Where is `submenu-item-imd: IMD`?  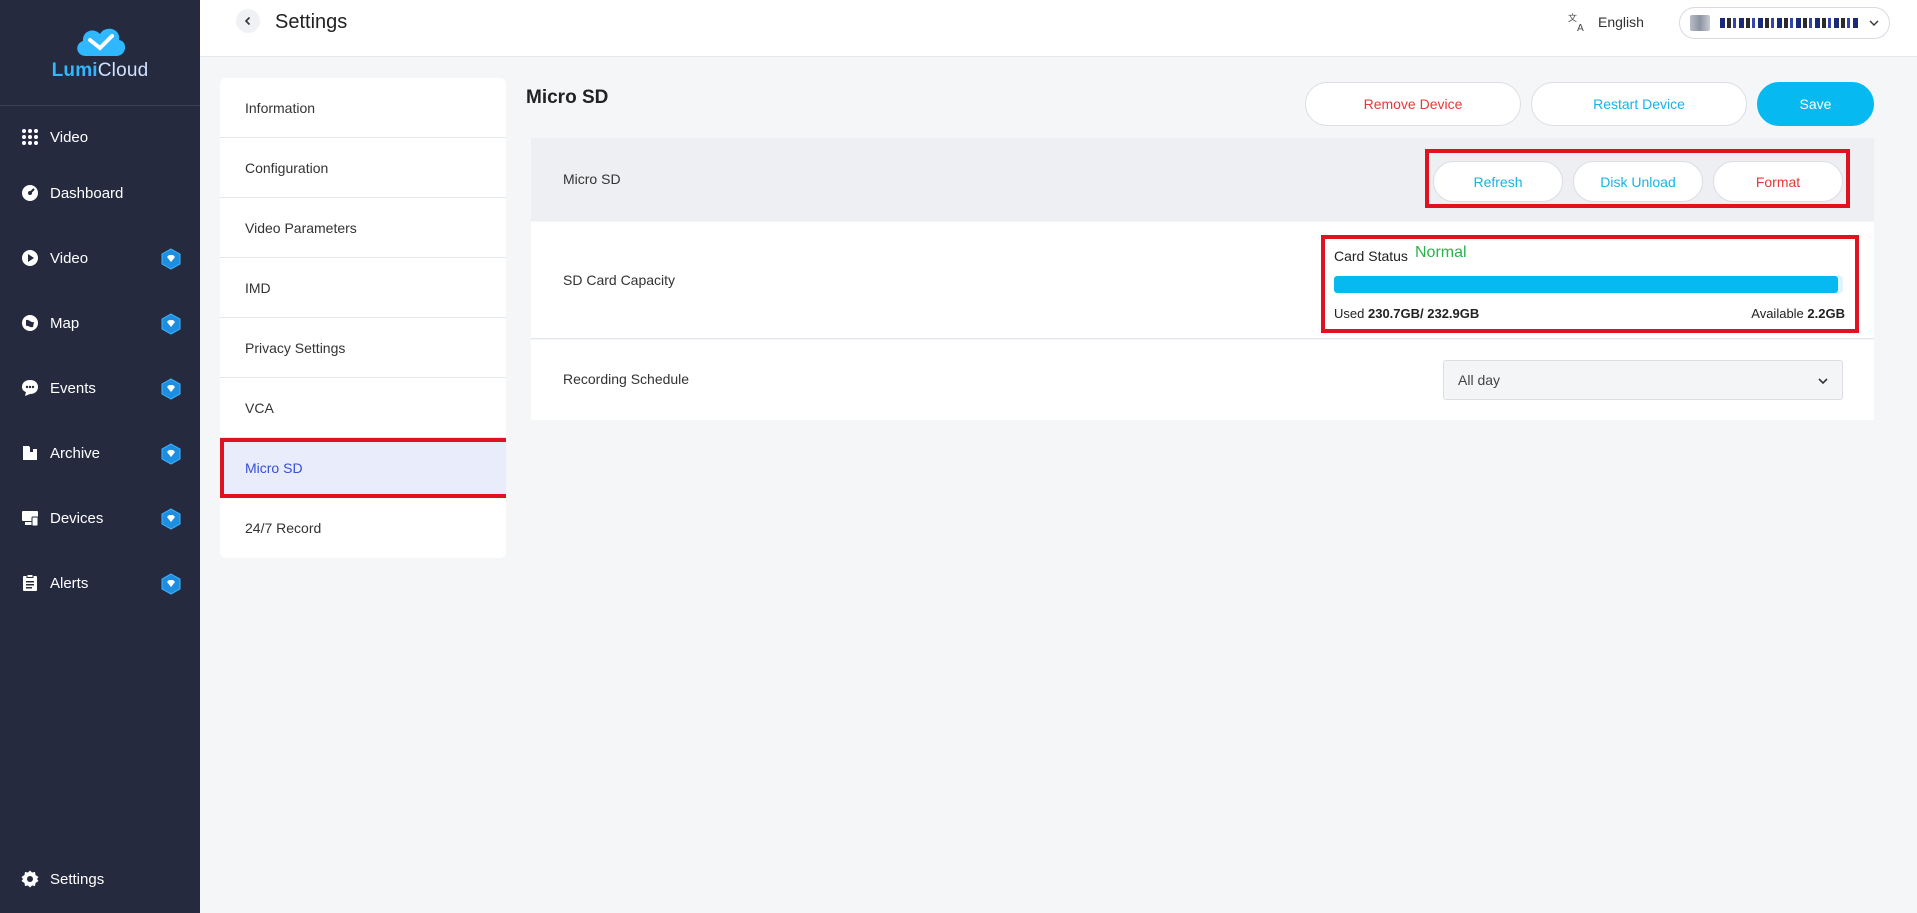
submenu-item-imd: IMD is located at coordinates (363, 288).